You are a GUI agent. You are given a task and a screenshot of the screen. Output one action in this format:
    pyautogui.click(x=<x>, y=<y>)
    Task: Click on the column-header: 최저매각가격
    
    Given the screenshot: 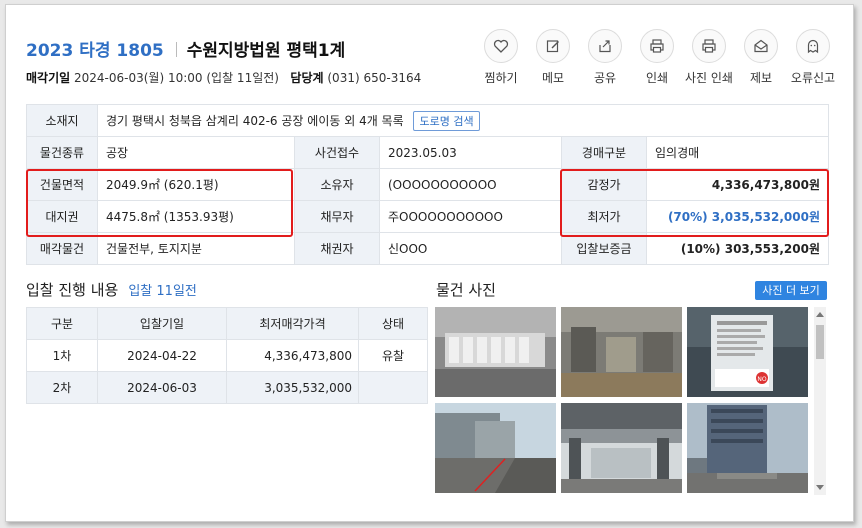 What is the action you would take?
    pyautogui.click(x=292, y=323)
    